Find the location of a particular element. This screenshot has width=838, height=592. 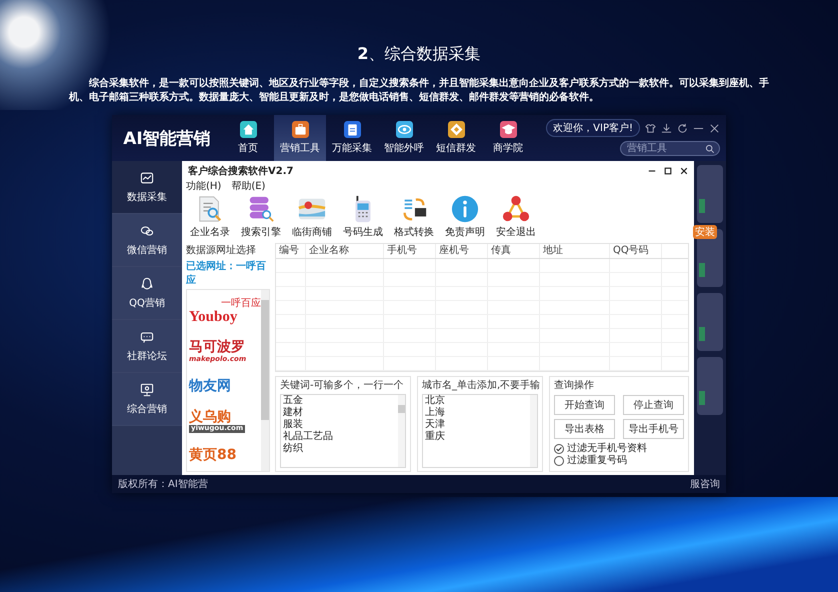

column-header: 企业名称 is located at coordinates (345, 251).